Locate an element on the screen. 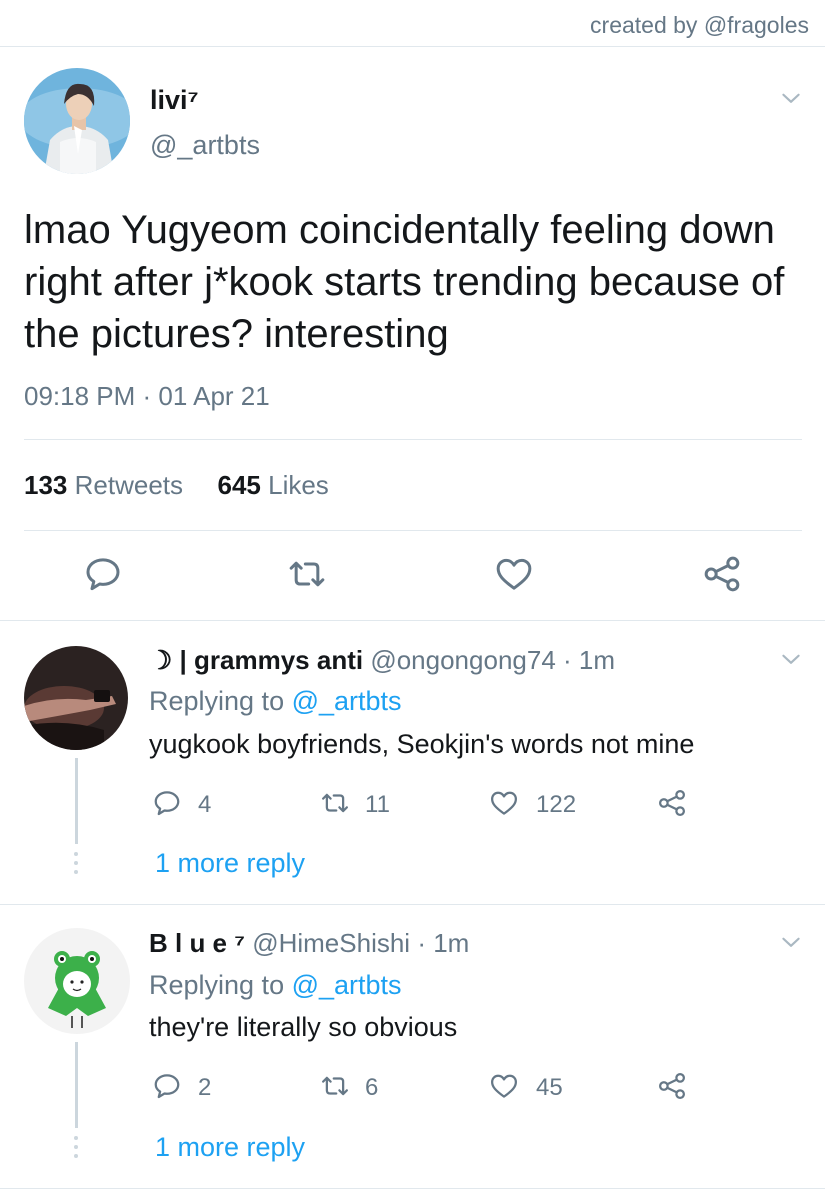 The width and height of the screenshot is (825, 1200). stats-top-divider is located at coordinates (413, 439).